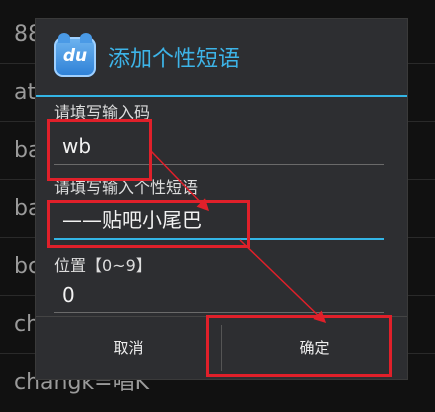  I want to click on arrow-code-to-phrase, so click(179, 180).